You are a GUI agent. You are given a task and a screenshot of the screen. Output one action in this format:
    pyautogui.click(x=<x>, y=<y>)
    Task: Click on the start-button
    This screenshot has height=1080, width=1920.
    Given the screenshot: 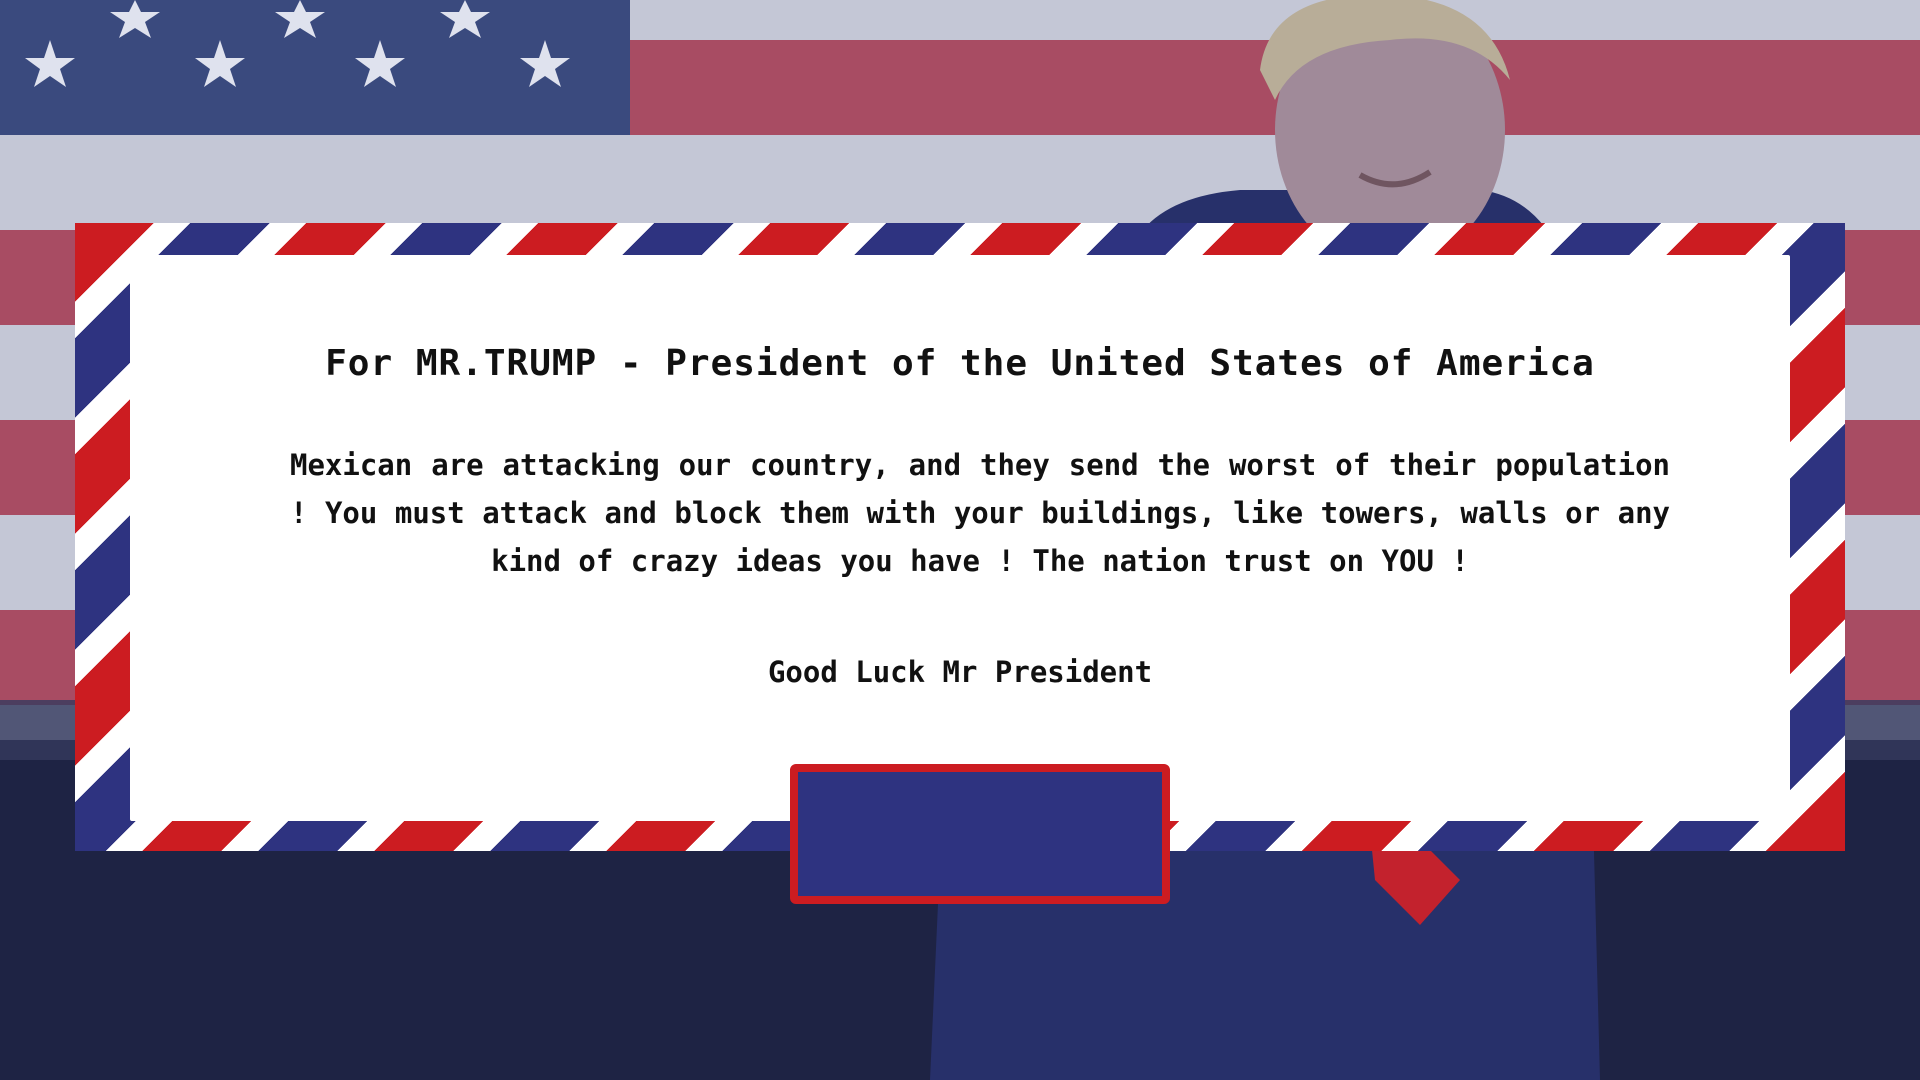 What is the action you would take?
    pyautogui.click(x=980, y=834)
    